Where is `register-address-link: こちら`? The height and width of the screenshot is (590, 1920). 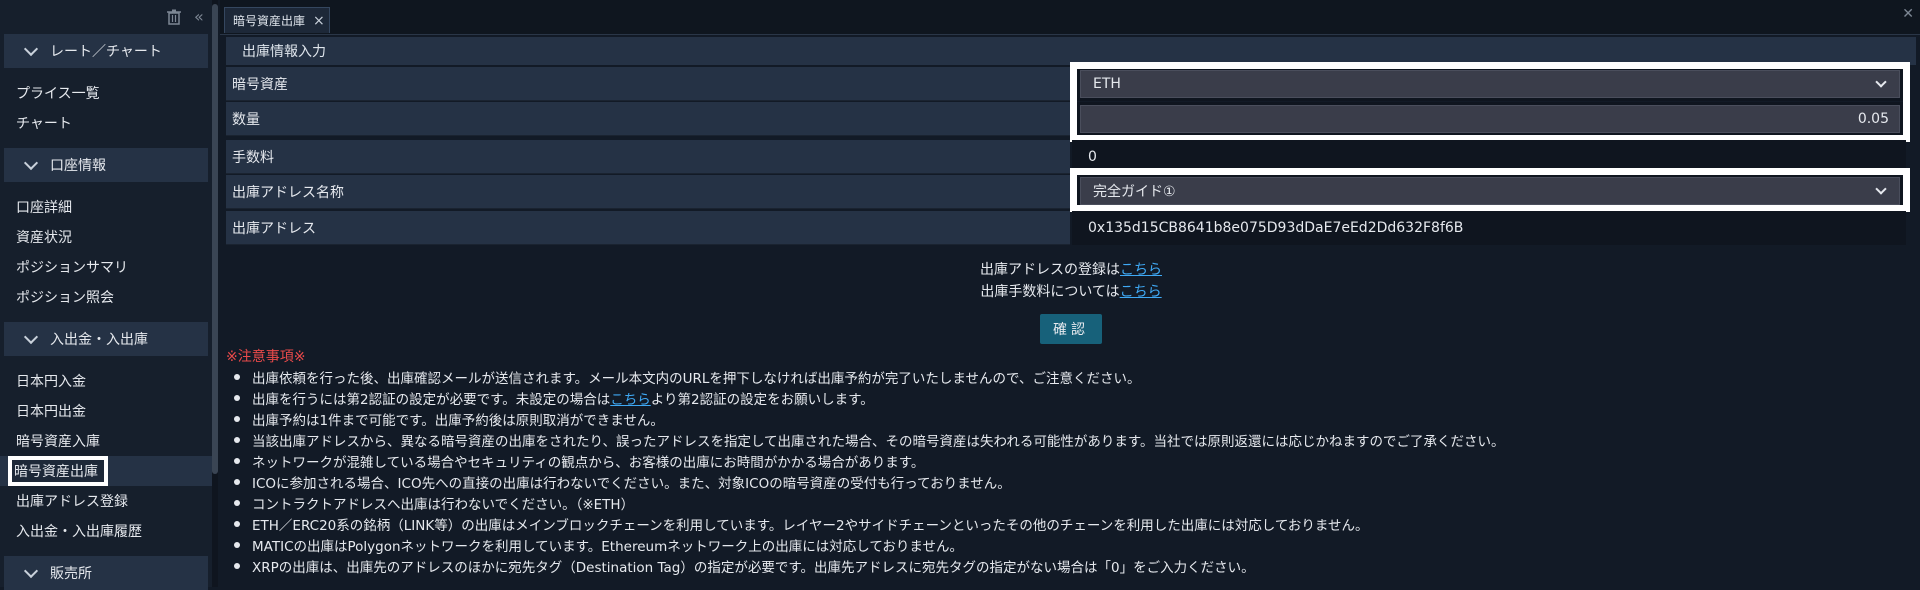
register-address-link: こちら is located at coordinates (1141, 270).